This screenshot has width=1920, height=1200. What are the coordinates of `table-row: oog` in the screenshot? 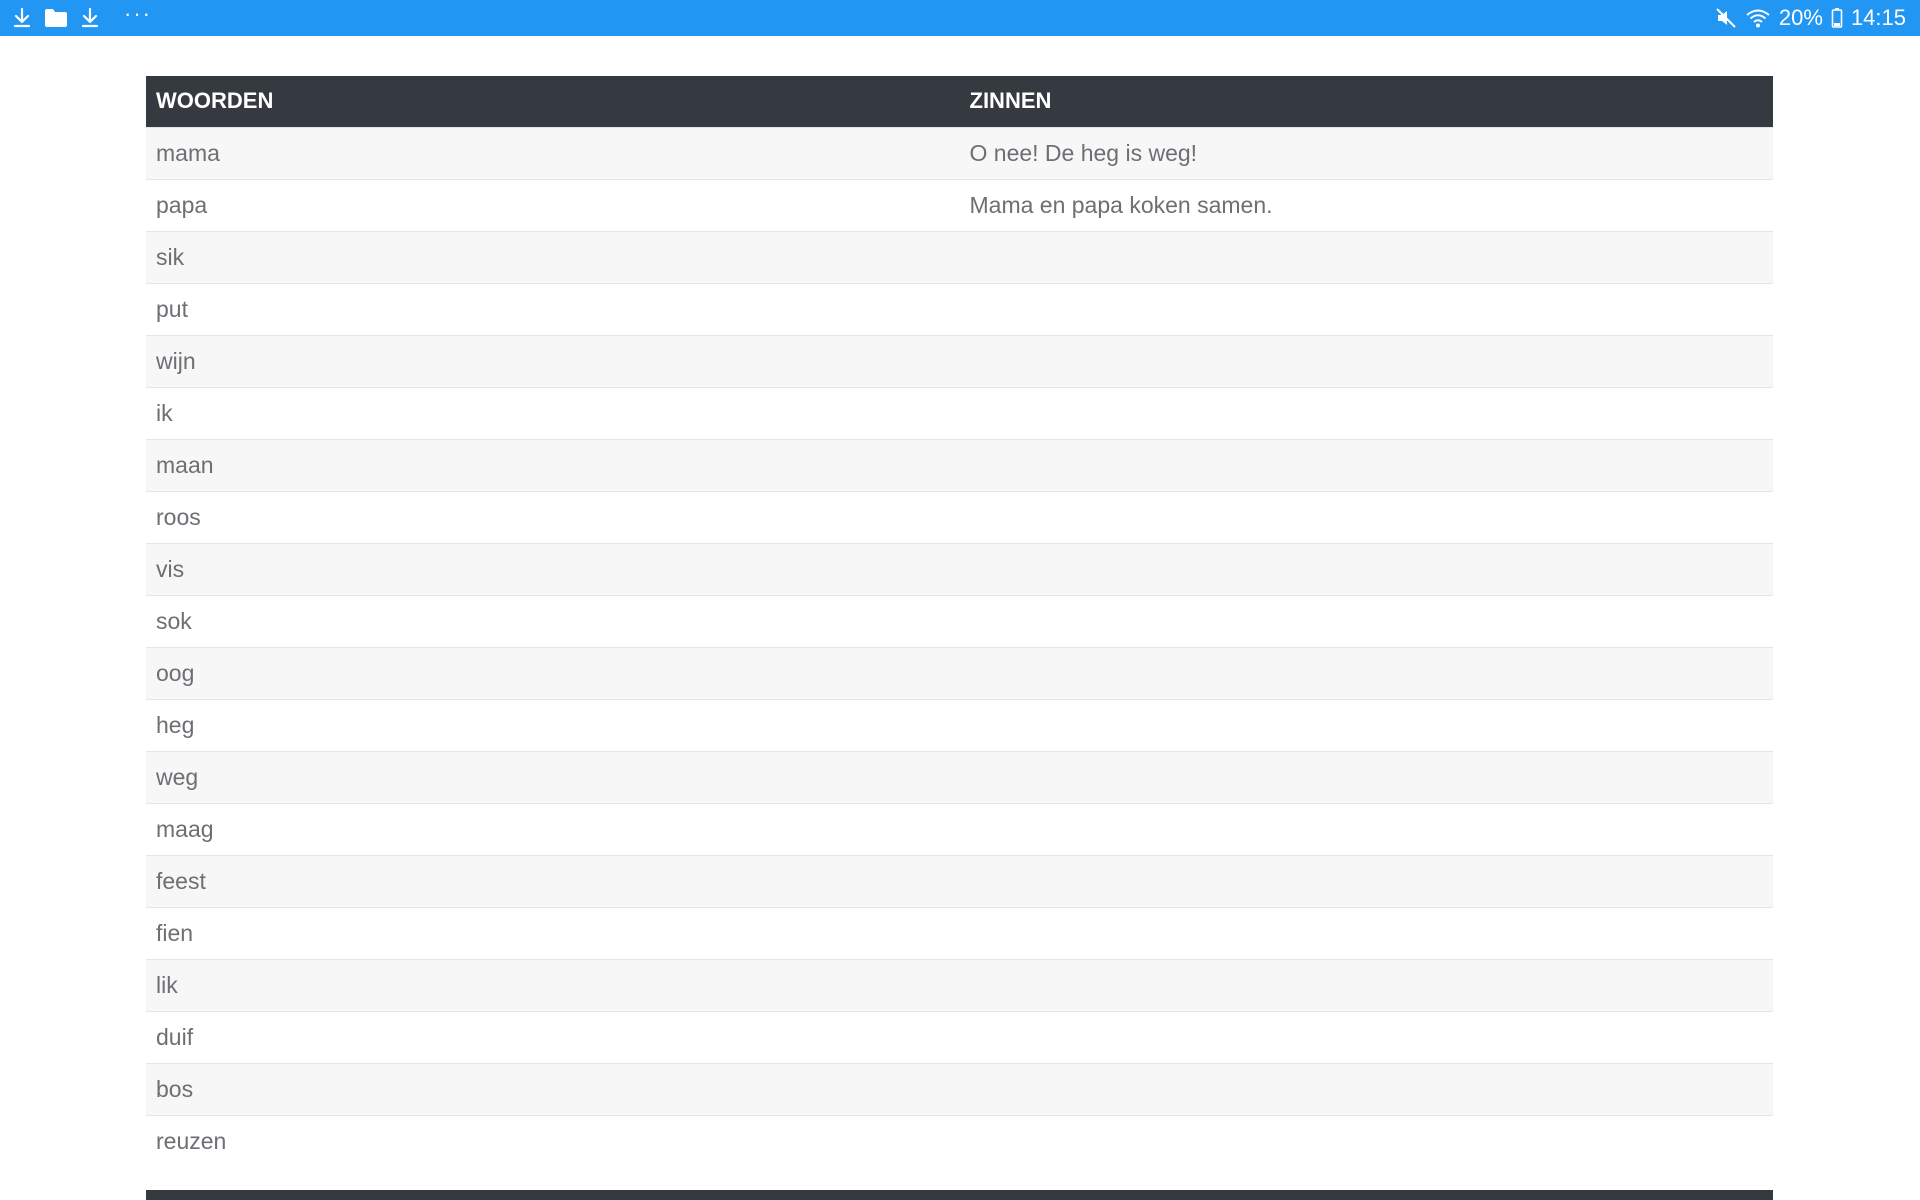 It's located at (959, 672).